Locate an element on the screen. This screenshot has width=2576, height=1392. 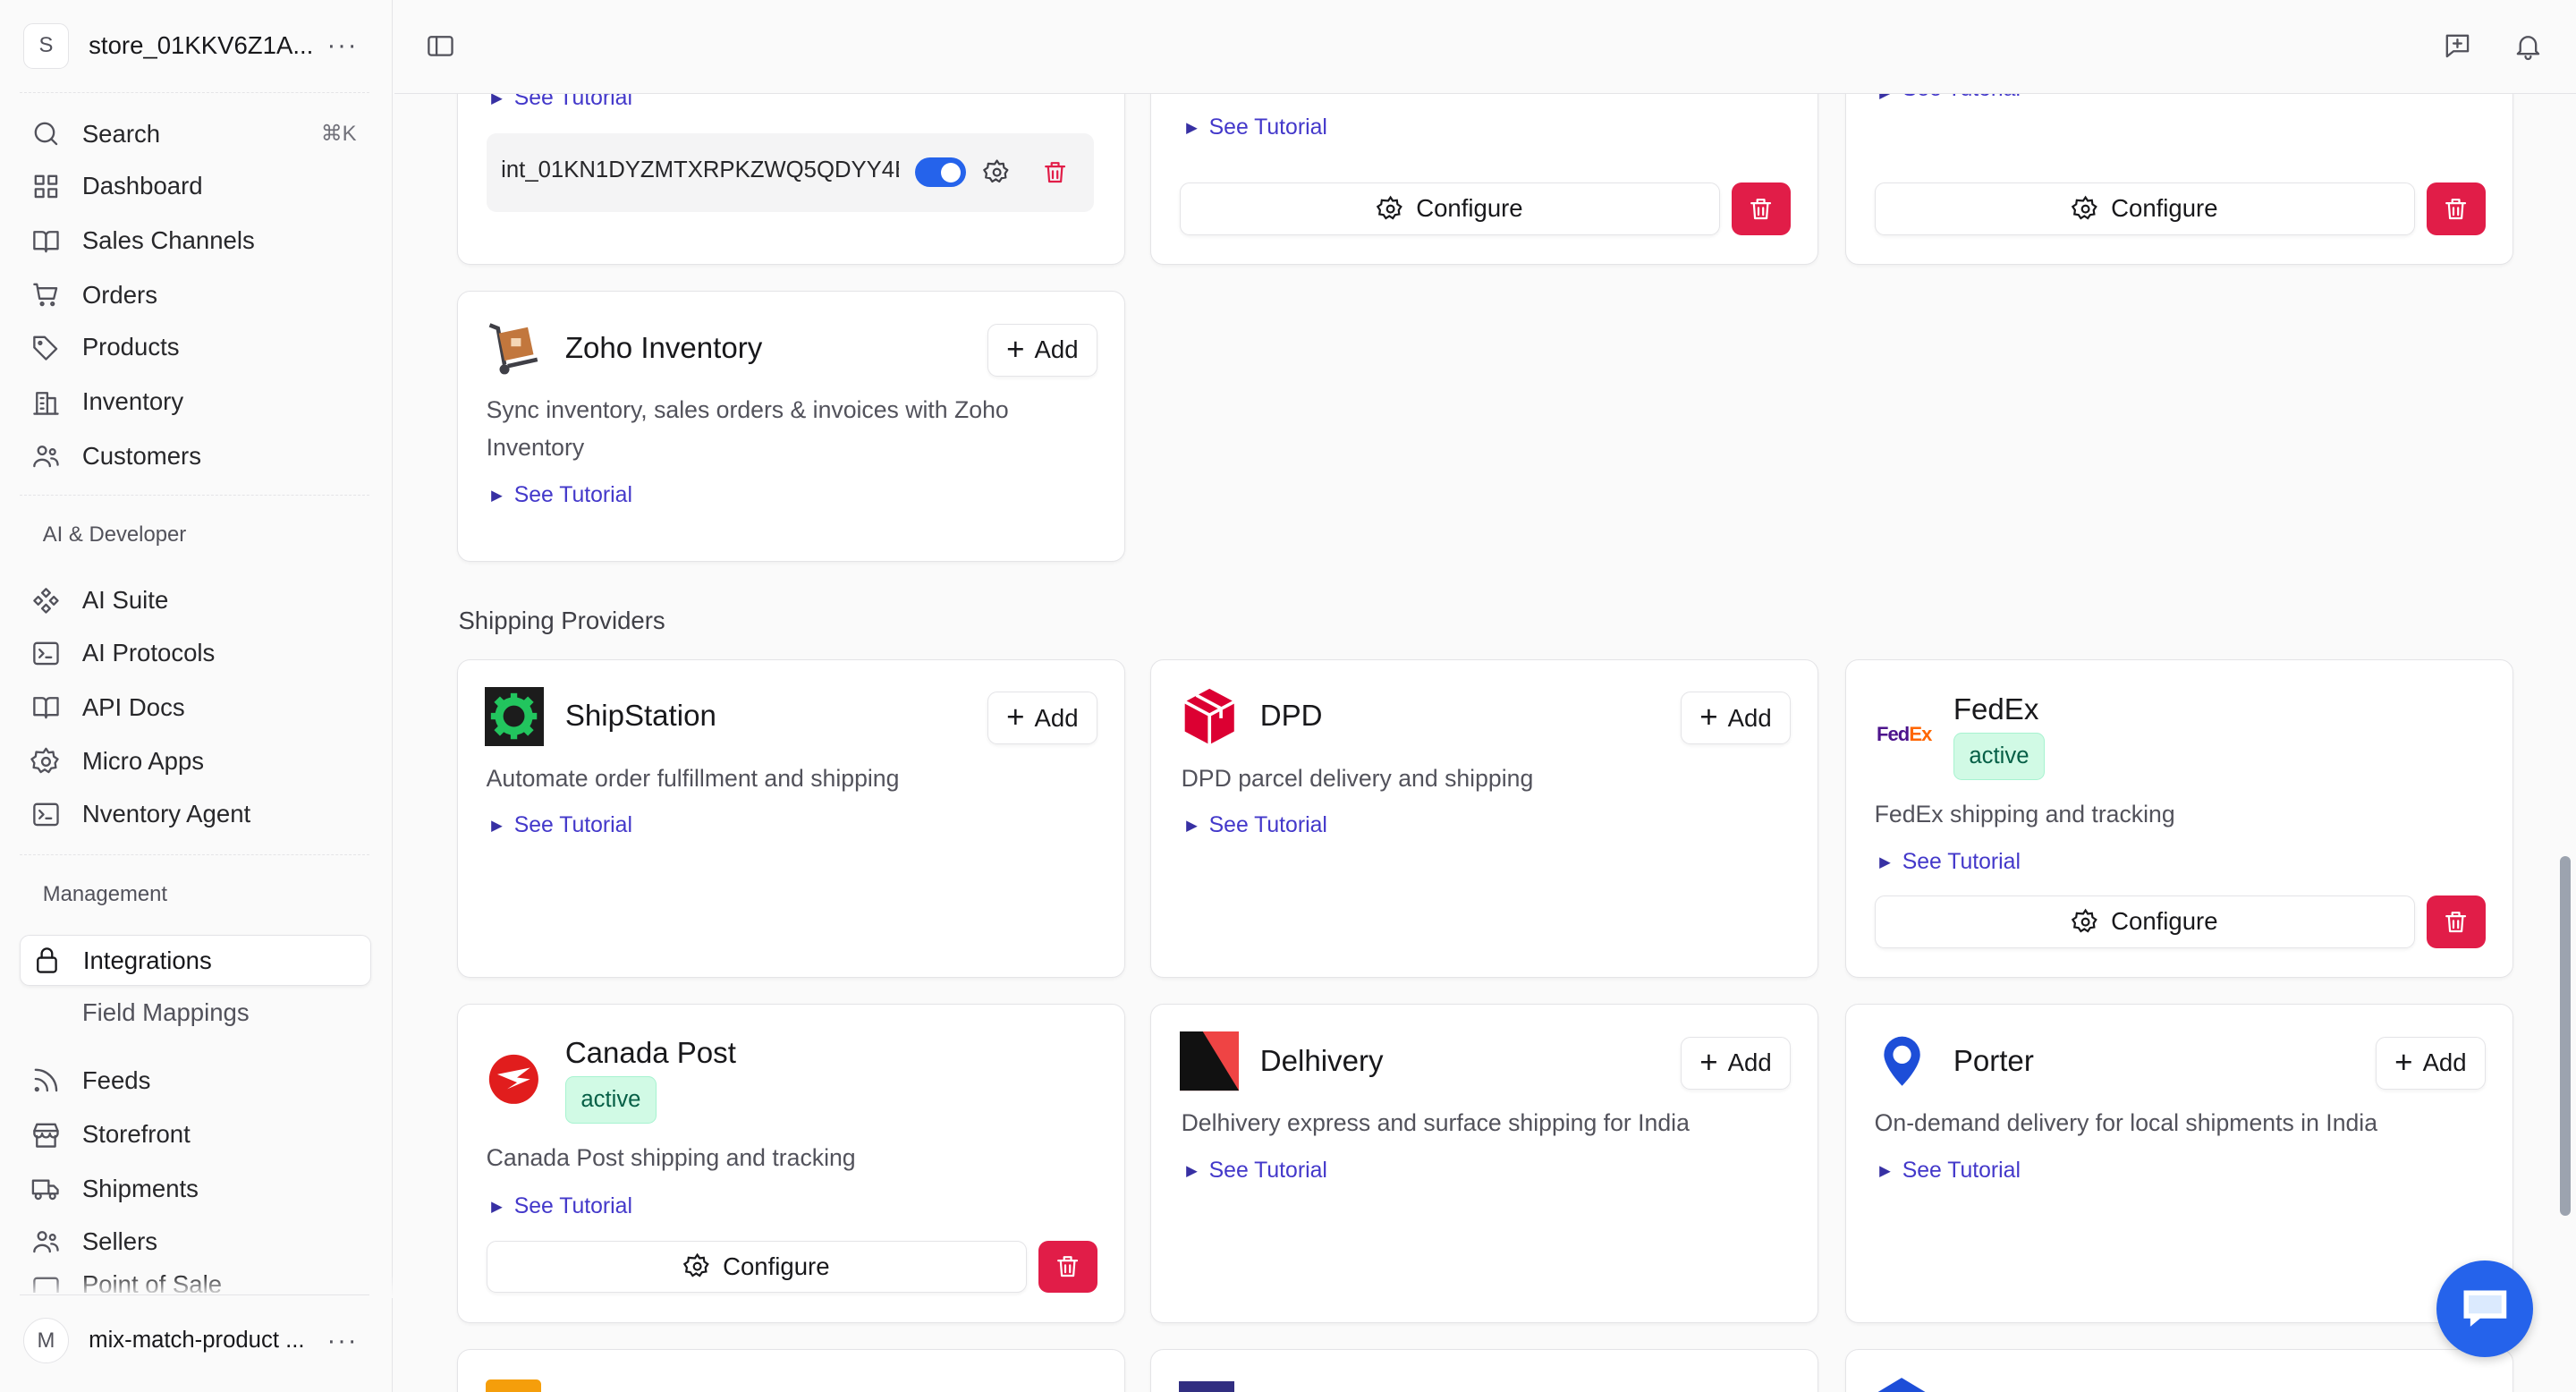
nav-integrations: Integrations is located at coordinates (196, 961).